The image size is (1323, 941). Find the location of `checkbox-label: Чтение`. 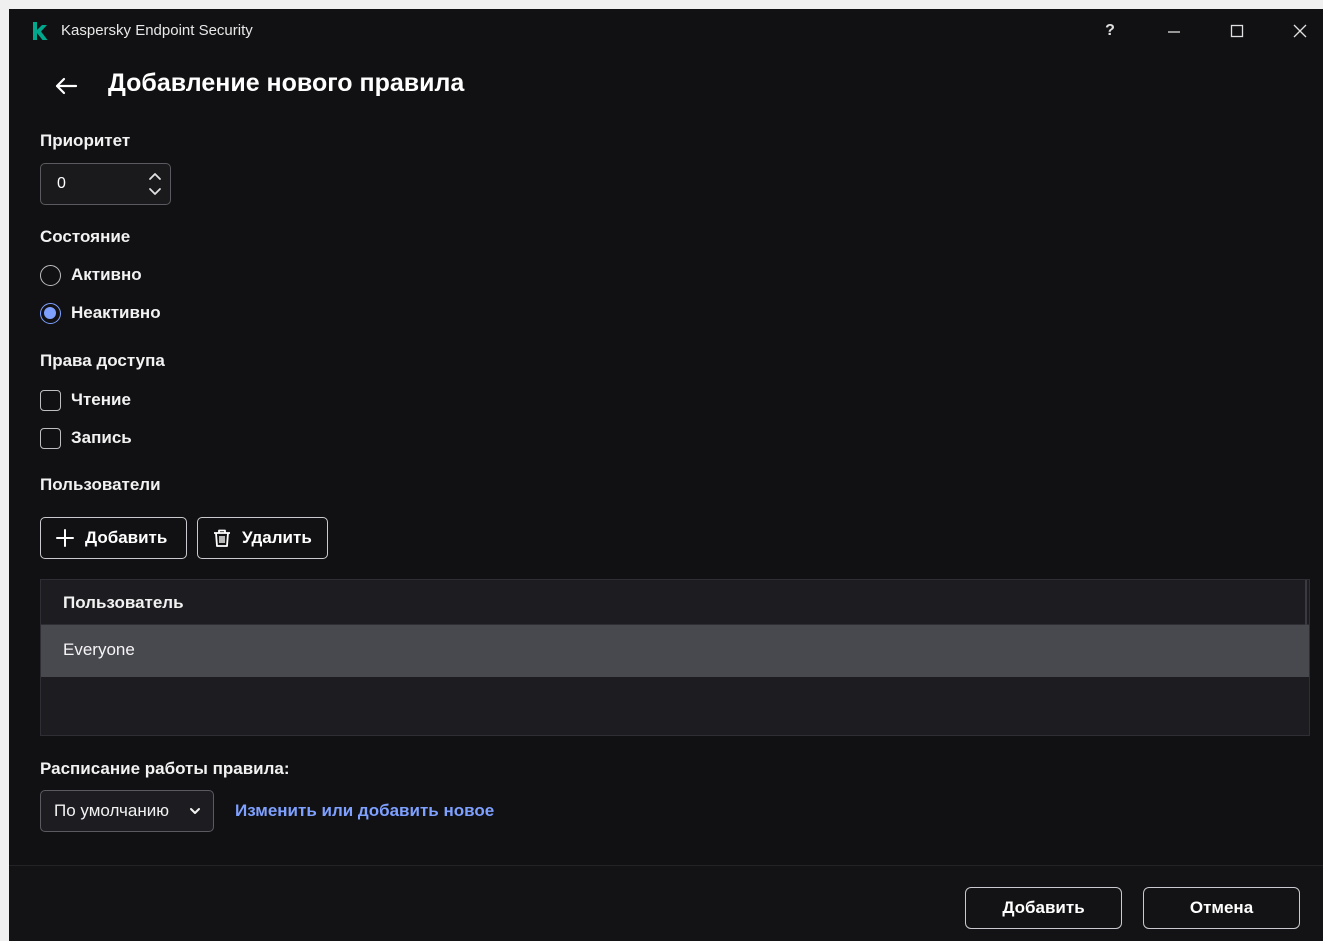

checkbox-label: Чтение is located at coordinates (101, 399).